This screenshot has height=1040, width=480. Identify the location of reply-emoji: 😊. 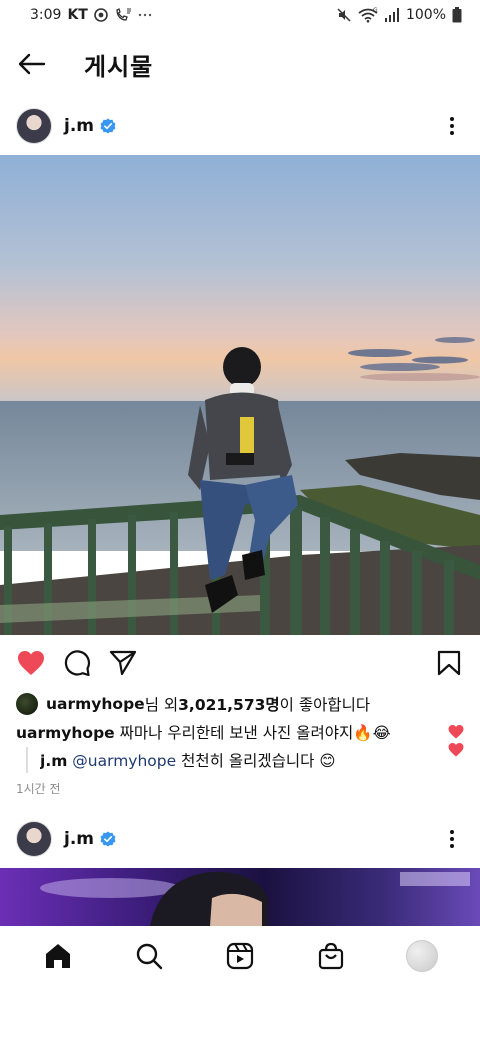
(327, 761).